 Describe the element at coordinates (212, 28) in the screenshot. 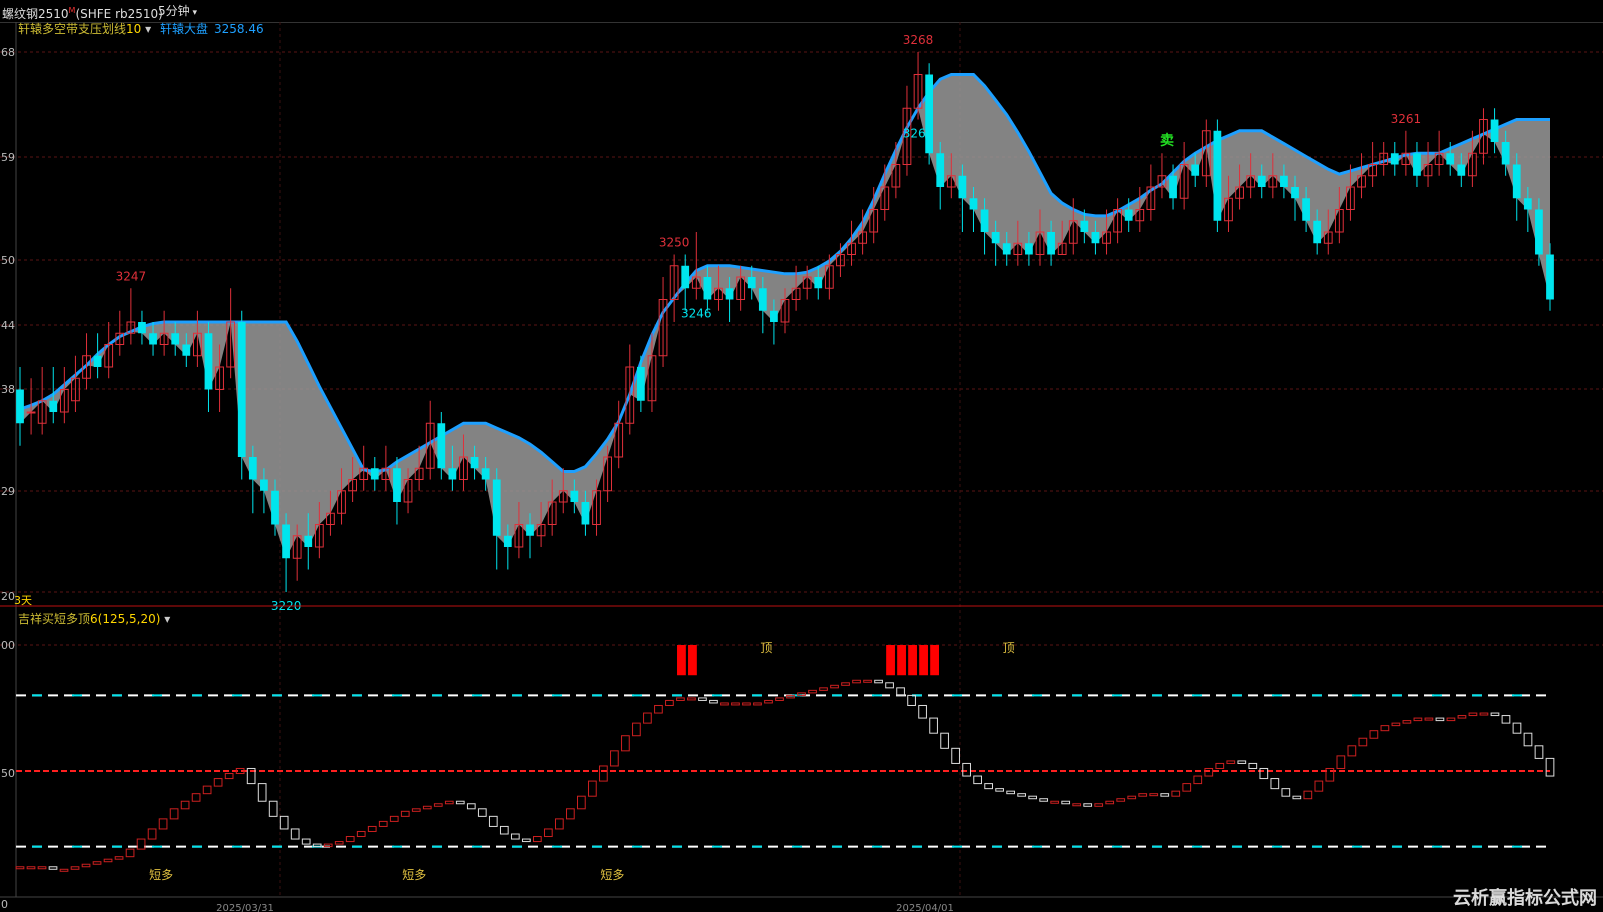

I see `index-label: 轩辕大盘 3258.46` at that location.